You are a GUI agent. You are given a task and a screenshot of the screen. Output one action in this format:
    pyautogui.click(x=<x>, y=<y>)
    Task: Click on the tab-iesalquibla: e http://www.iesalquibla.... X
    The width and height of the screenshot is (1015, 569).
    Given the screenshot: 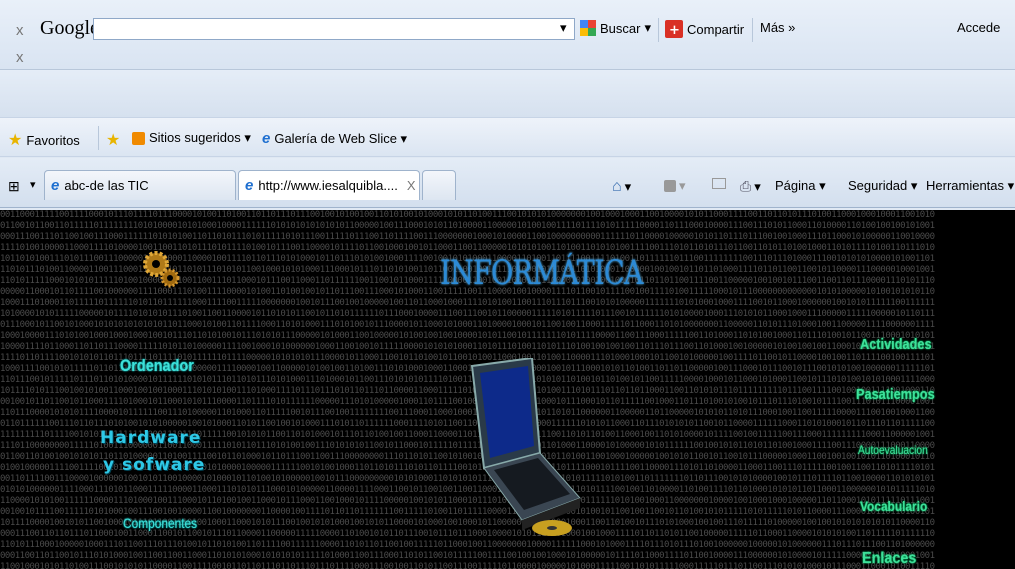 What is the action you would take?
    pyautogui.click(x=329, y=185)
    